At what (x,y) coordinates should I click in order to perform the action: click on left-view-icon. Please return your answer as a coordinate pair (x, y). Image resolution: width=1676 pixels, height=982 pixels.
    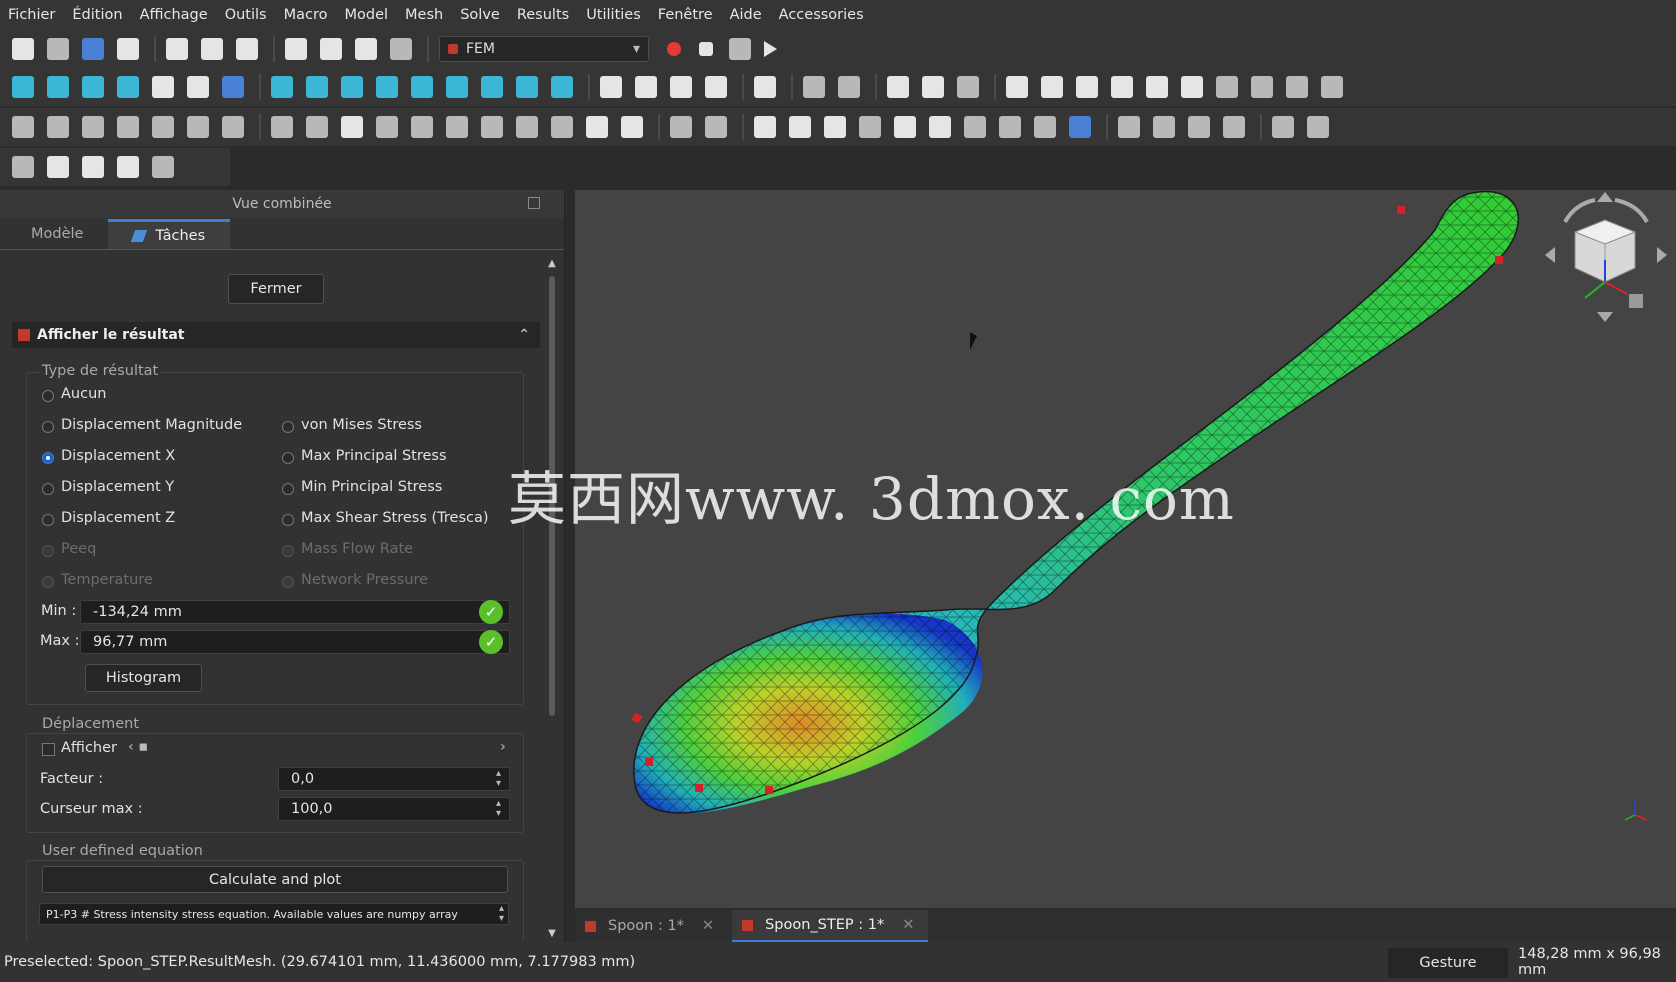
    Looking at the image, I should click on (527, 87).